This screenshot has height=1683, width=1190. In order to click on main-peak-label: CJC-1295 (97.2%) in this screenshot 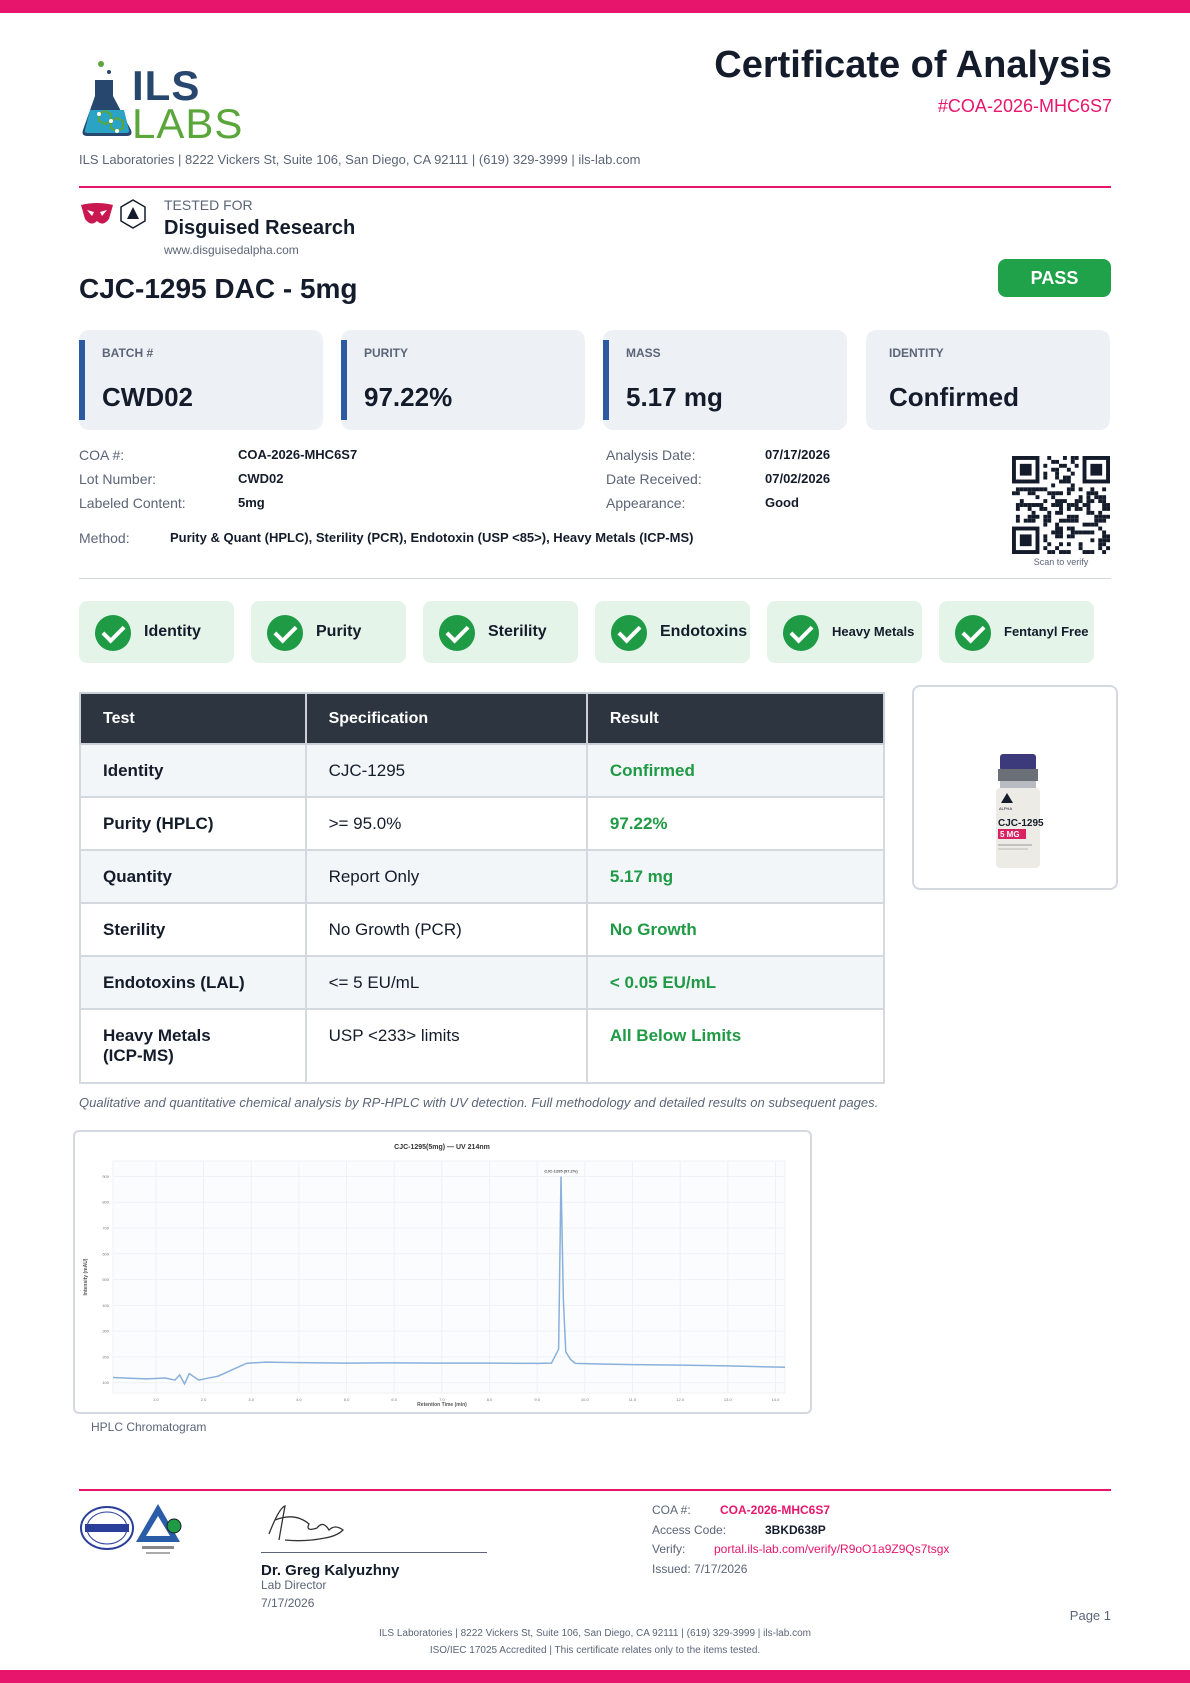, I will do `click(561, 1170)`.